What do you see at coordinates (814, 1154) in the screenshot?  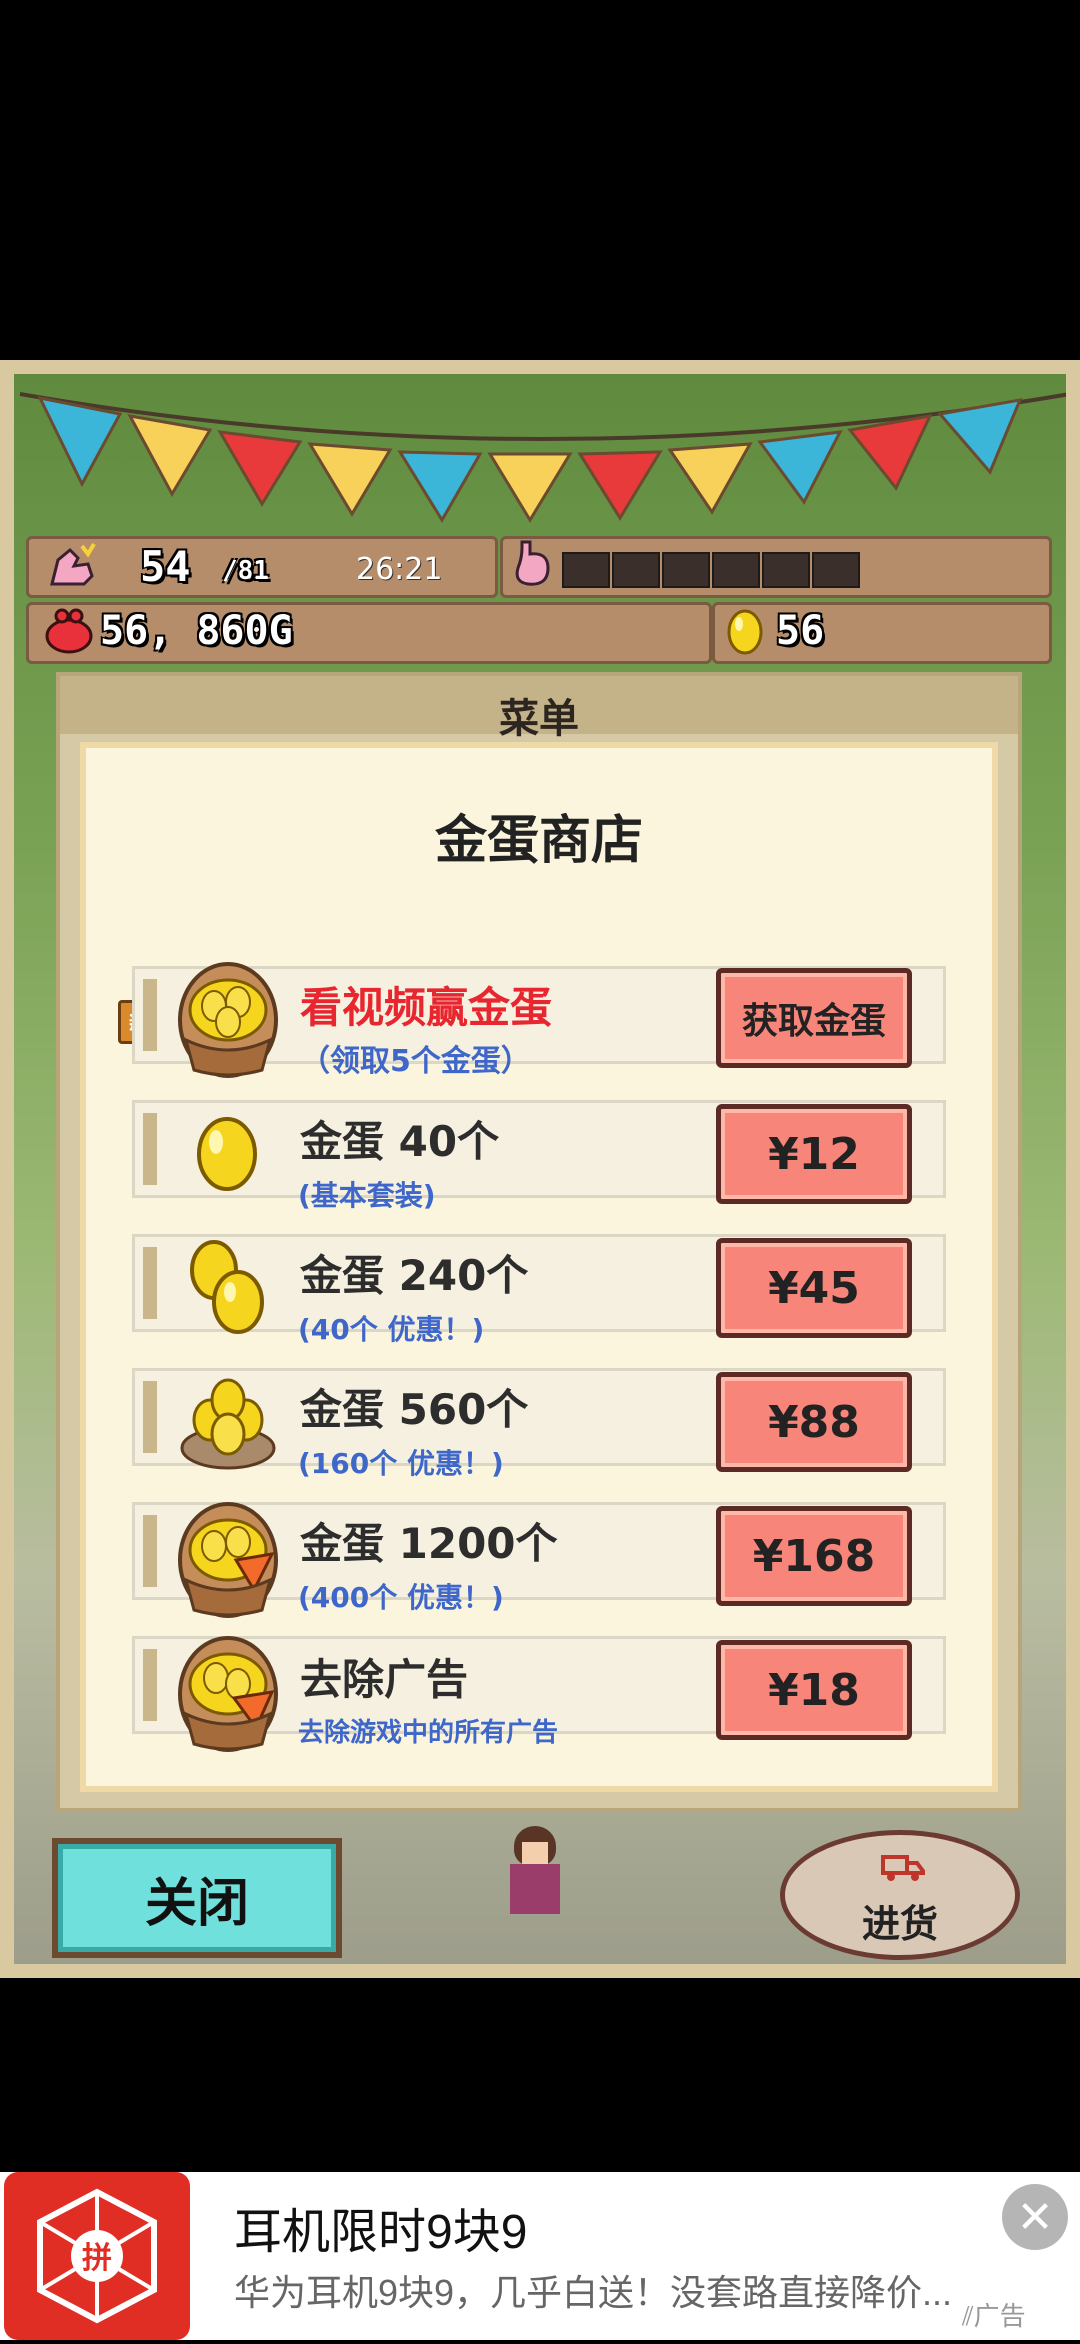 I see `price-button-12: ¥12` at bounding box center [814, 1154].